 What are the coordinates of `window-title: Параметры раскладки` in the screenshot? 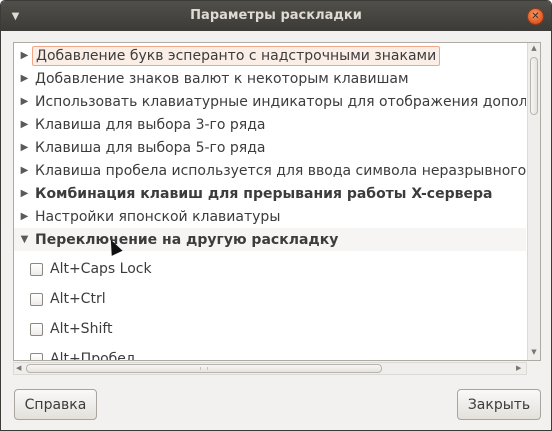 It's located at (276, 15).